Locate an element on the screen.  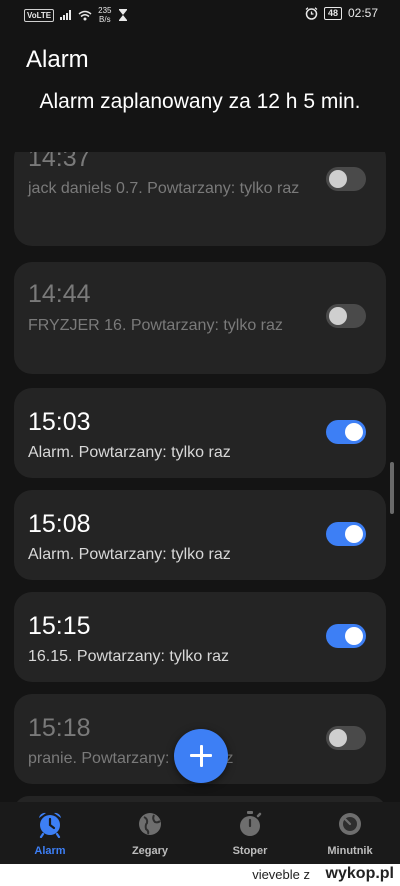
tab-minutnik: Minutnik is located at coordinates (350, 833).